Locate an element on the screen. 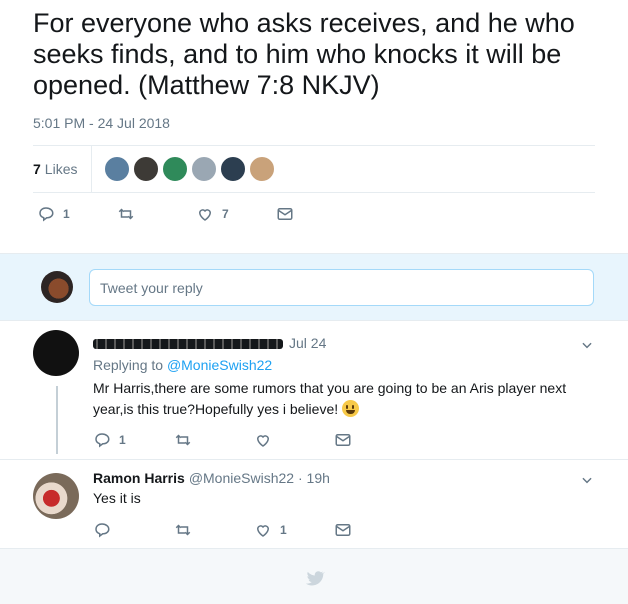  thread-line is located at coordinates (57, 420).